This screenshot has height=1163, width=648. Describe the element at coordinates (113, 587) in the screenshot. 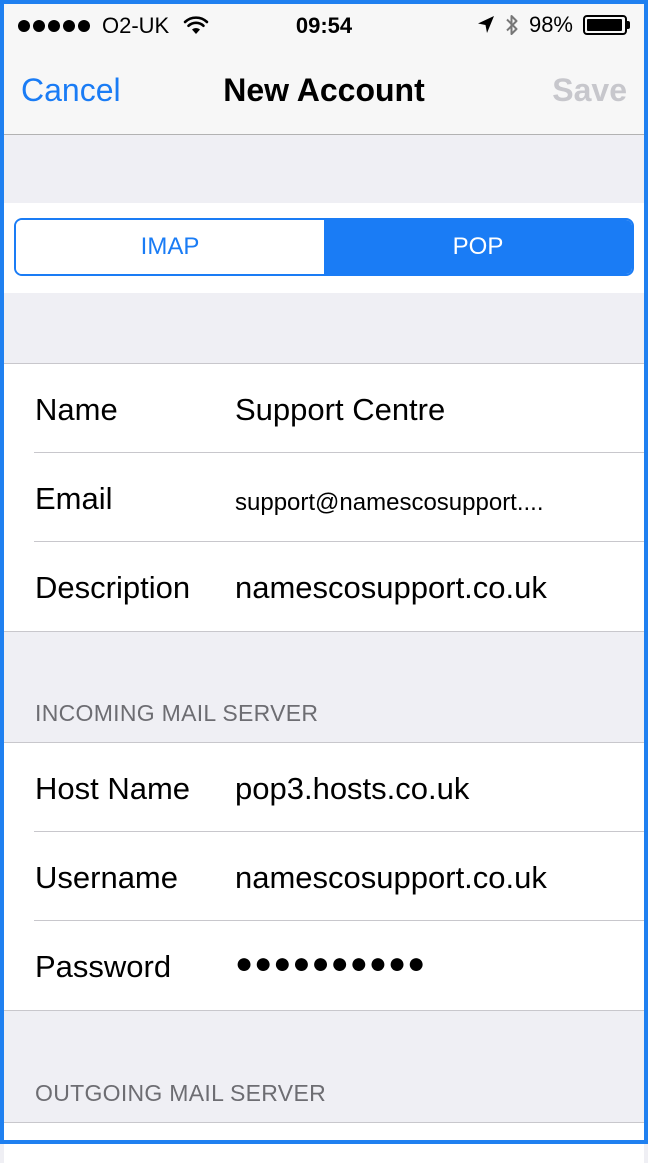

I see `description-label: Description` at that location.